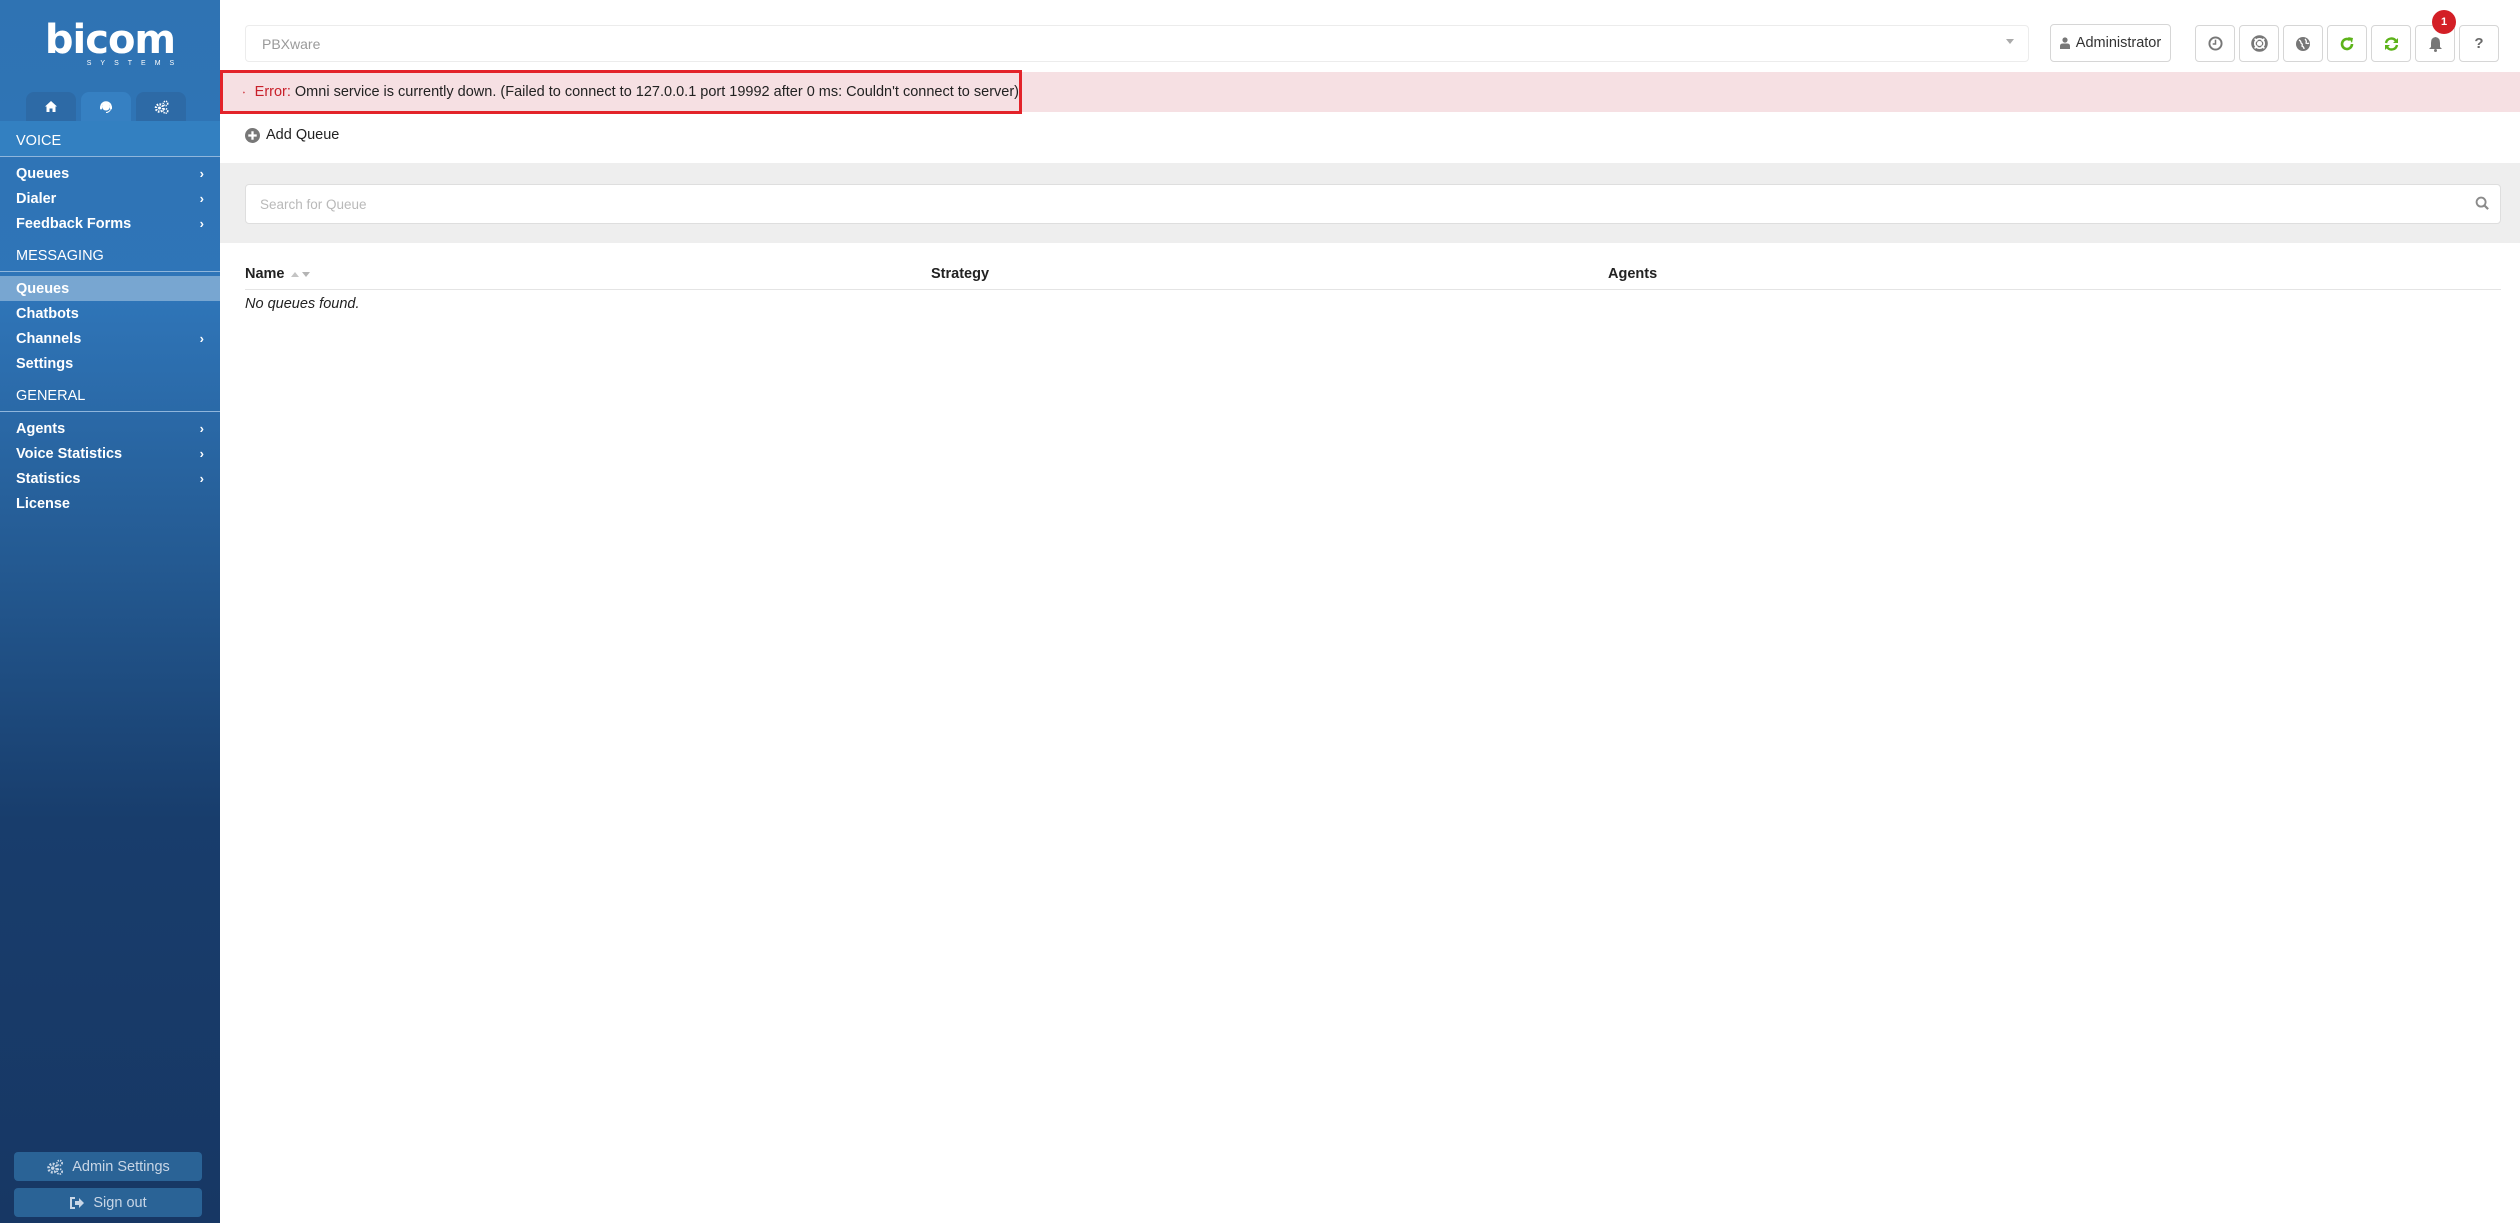 This screenshot has width=2520, height=1223. What do you see at coordinates (77, 1202) in the screenshot?
I see `sign-out-icon` at bounding box center [77, 1202].